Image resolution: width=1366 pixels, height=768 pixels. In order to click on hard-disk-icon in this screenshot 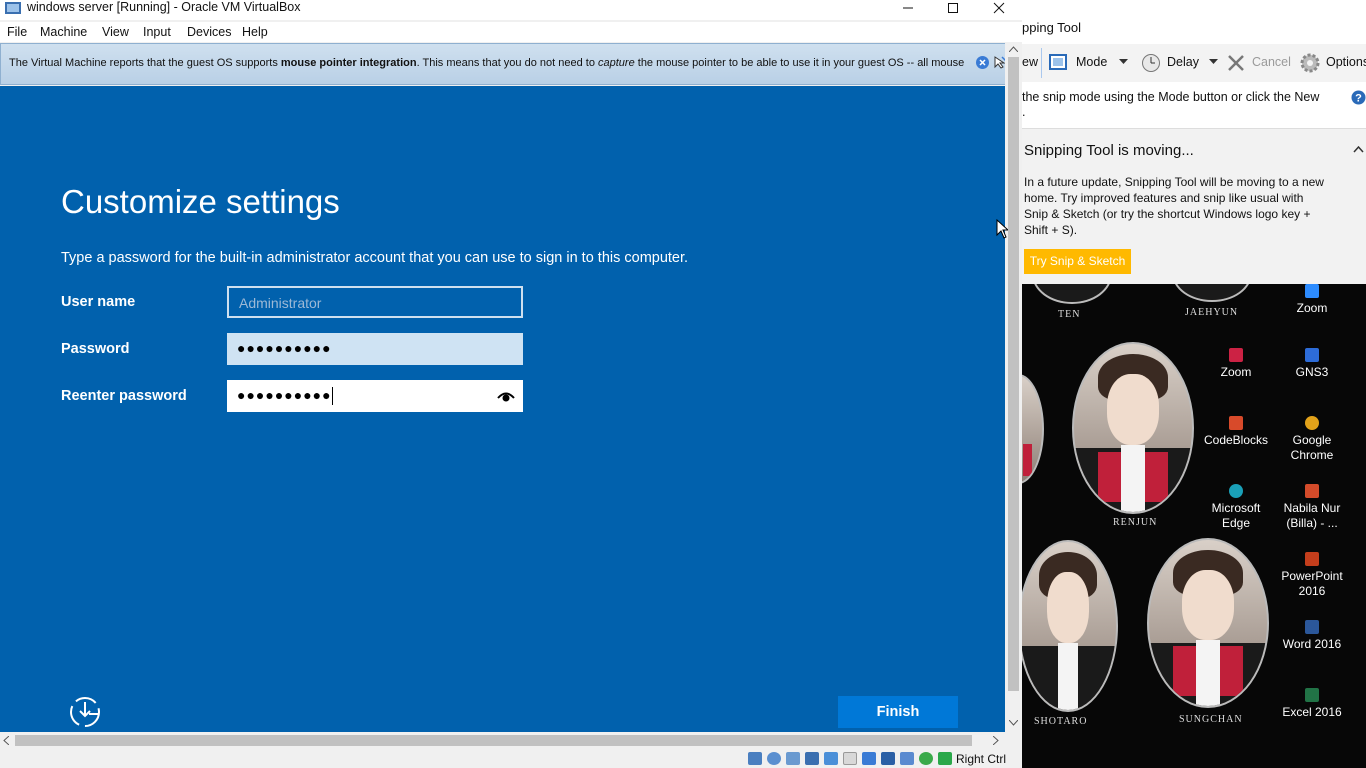, I will do `click(755, 758)`.